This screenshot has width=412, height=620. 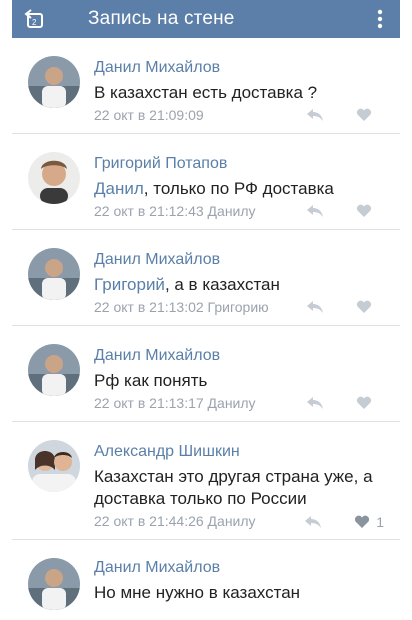 What do you see at coordinates (149, 521) in the screenshot?
I see `comment-time: 22 окт в 21:44:26` at bounding box center [149, 521].